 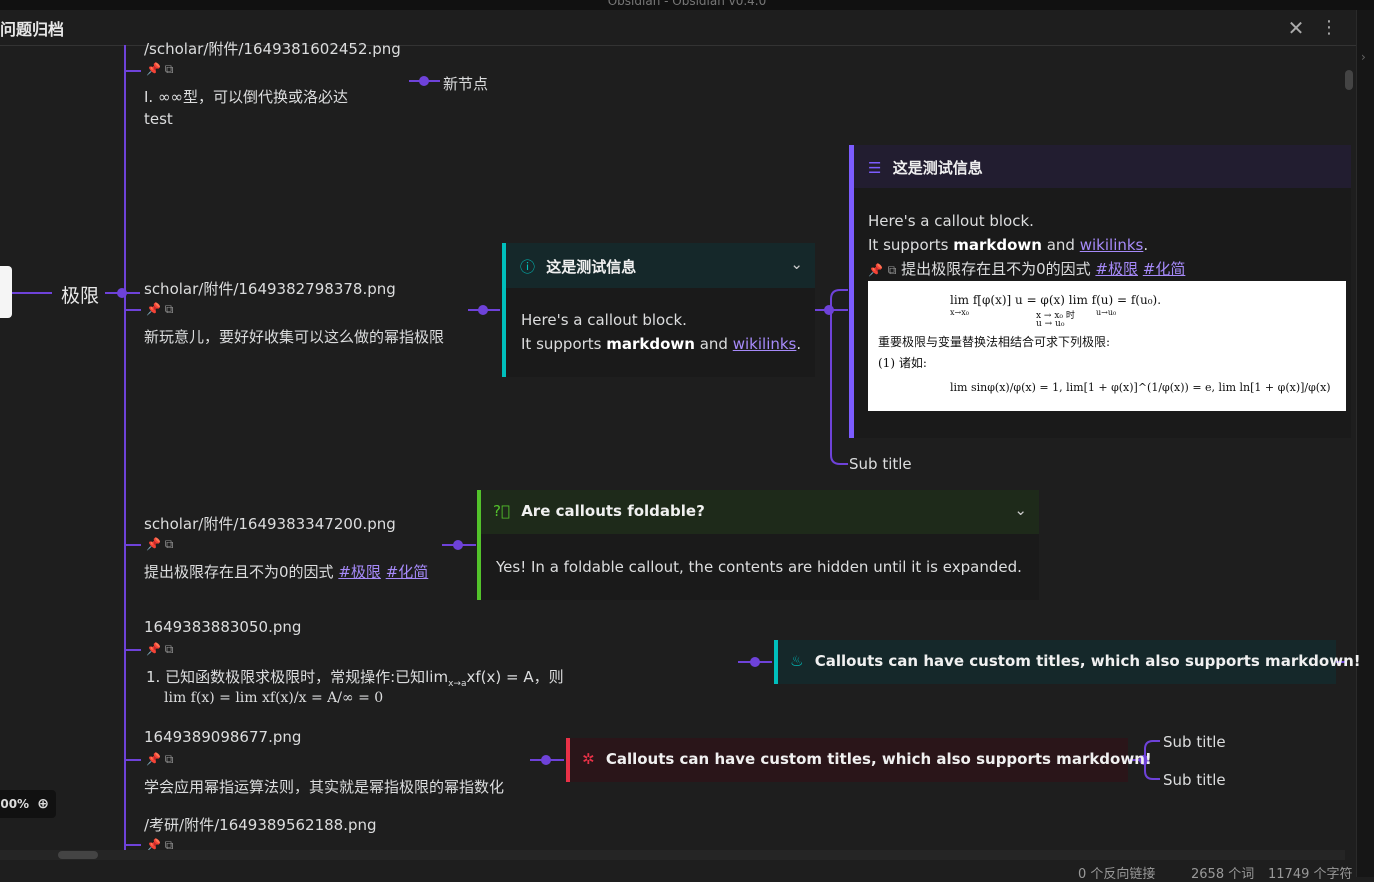 I want to click on char-count: 11749 个字符, so click(x=1310, y=874).